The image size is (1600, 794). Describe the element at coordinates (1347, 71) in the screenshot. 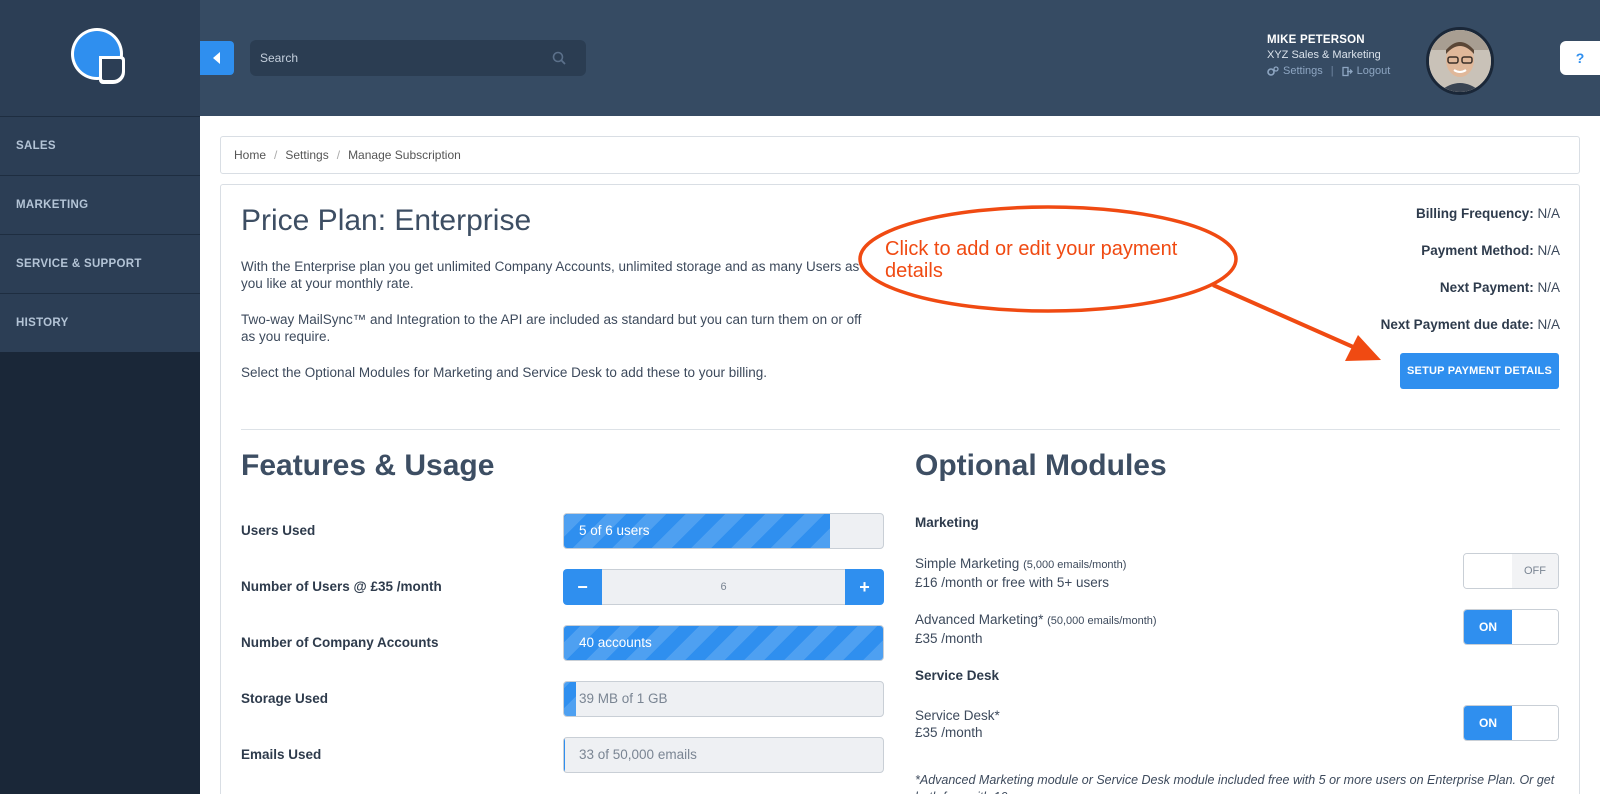

I see `logout-icon` at that location.